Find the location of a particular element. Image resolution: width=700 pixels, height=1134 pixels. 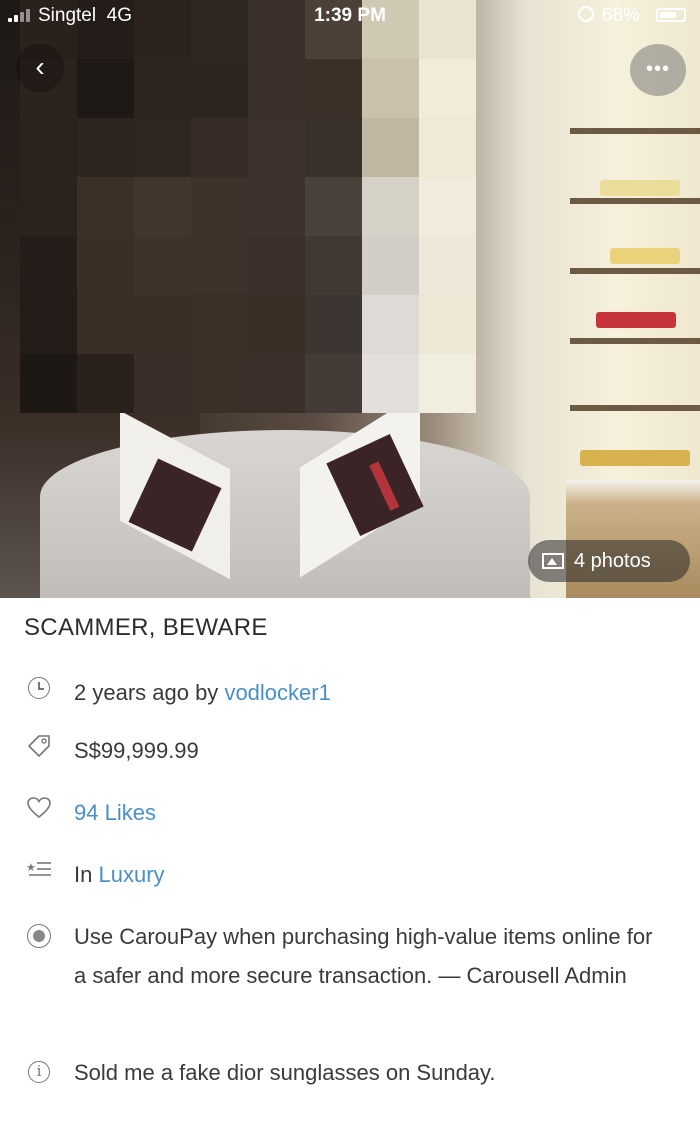

photo-shirt is located at coordinates (285, 514).